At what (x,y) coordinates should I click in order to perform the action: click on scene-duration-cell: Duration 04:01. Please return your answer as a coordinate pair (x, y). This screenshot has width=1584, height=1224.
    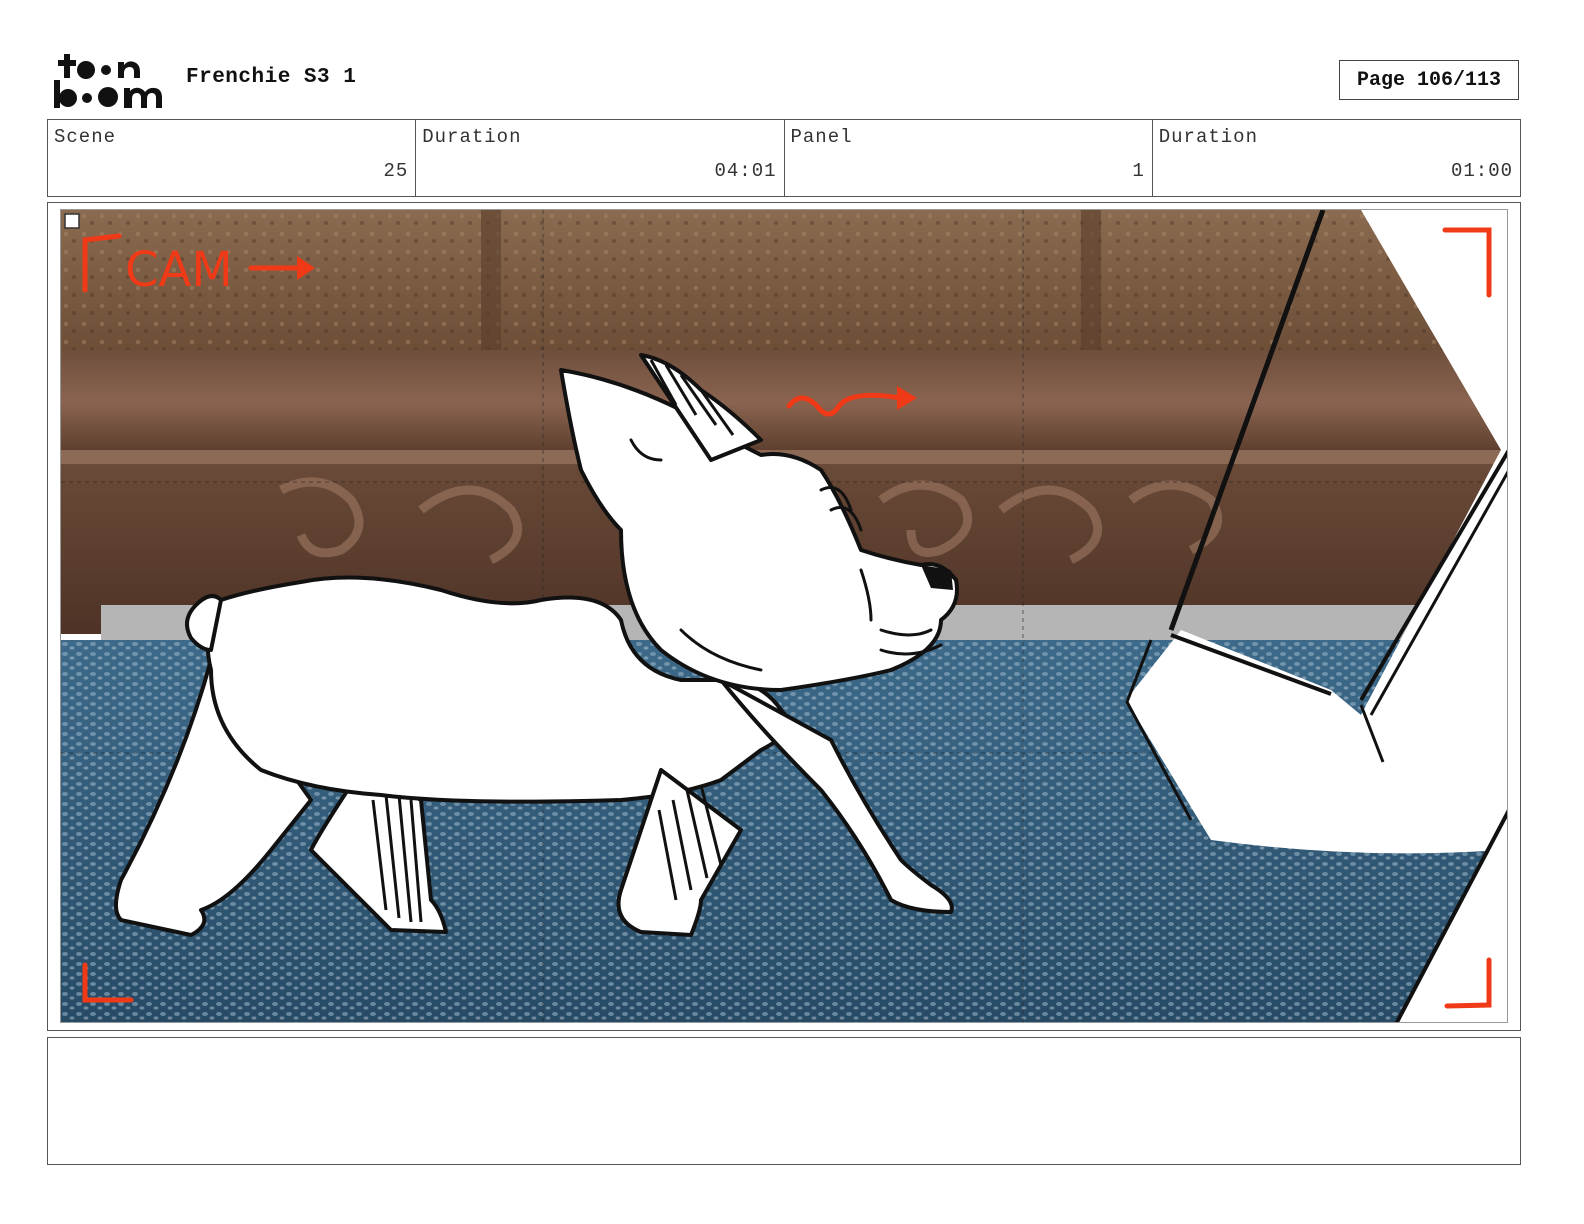
    Looking at the image, I should click on (600, 158).